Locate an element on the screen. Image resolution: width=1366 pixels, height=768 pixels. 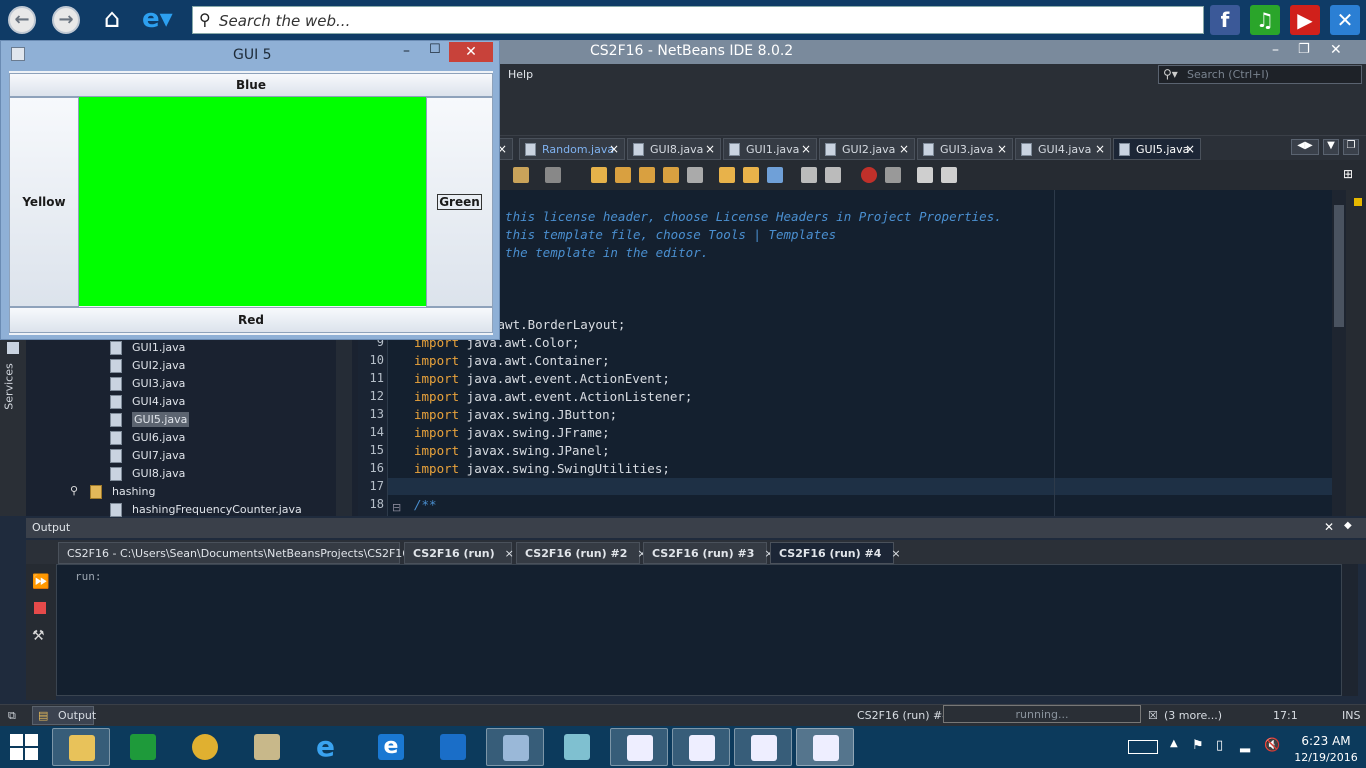
taskbar-chrome is located at coordinates (205, 747).